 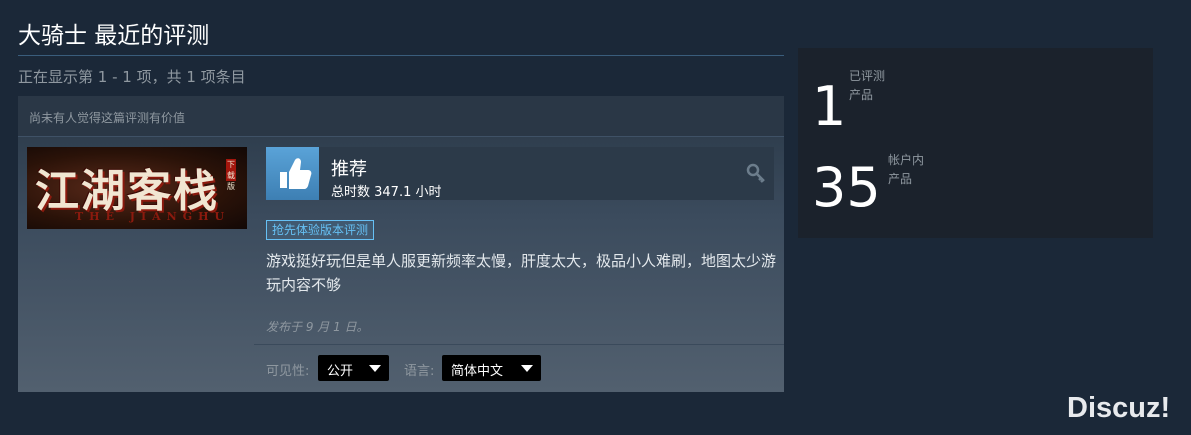 What do you see at coordinates (867, 76) in the screenshot?
I see `reviewed-label-1: 已评测` at bounding box center [867, 76].